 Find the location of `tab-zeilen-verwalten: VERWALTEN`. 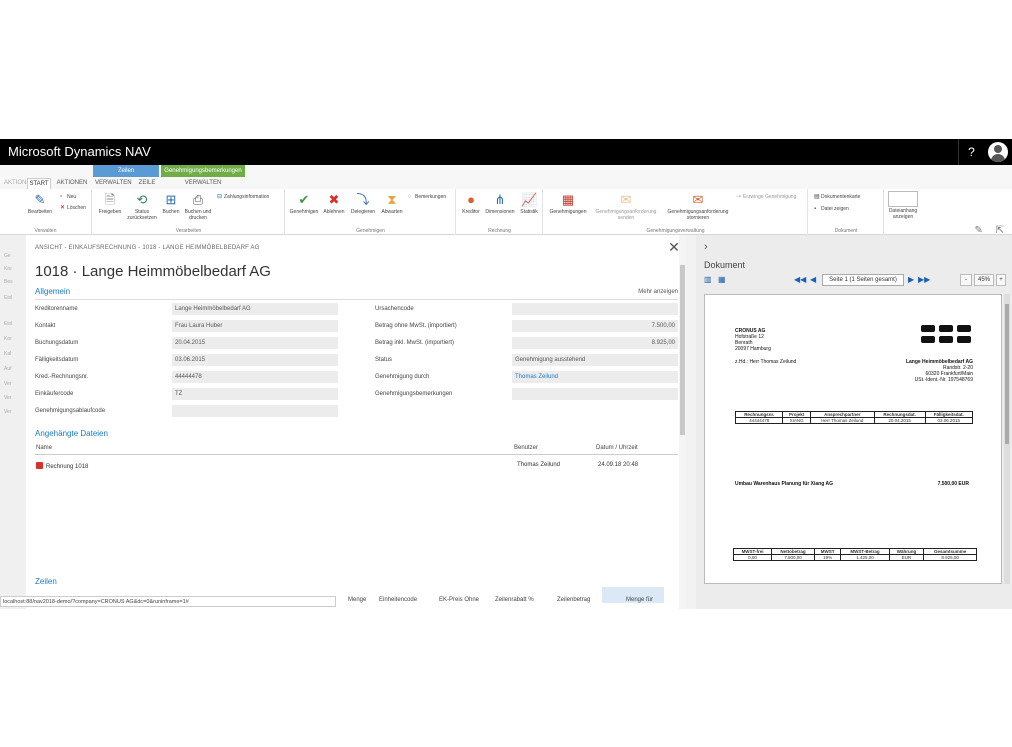

tab-zeilen-verwalten: VERWALTEN is located at coordinates (113, 183).